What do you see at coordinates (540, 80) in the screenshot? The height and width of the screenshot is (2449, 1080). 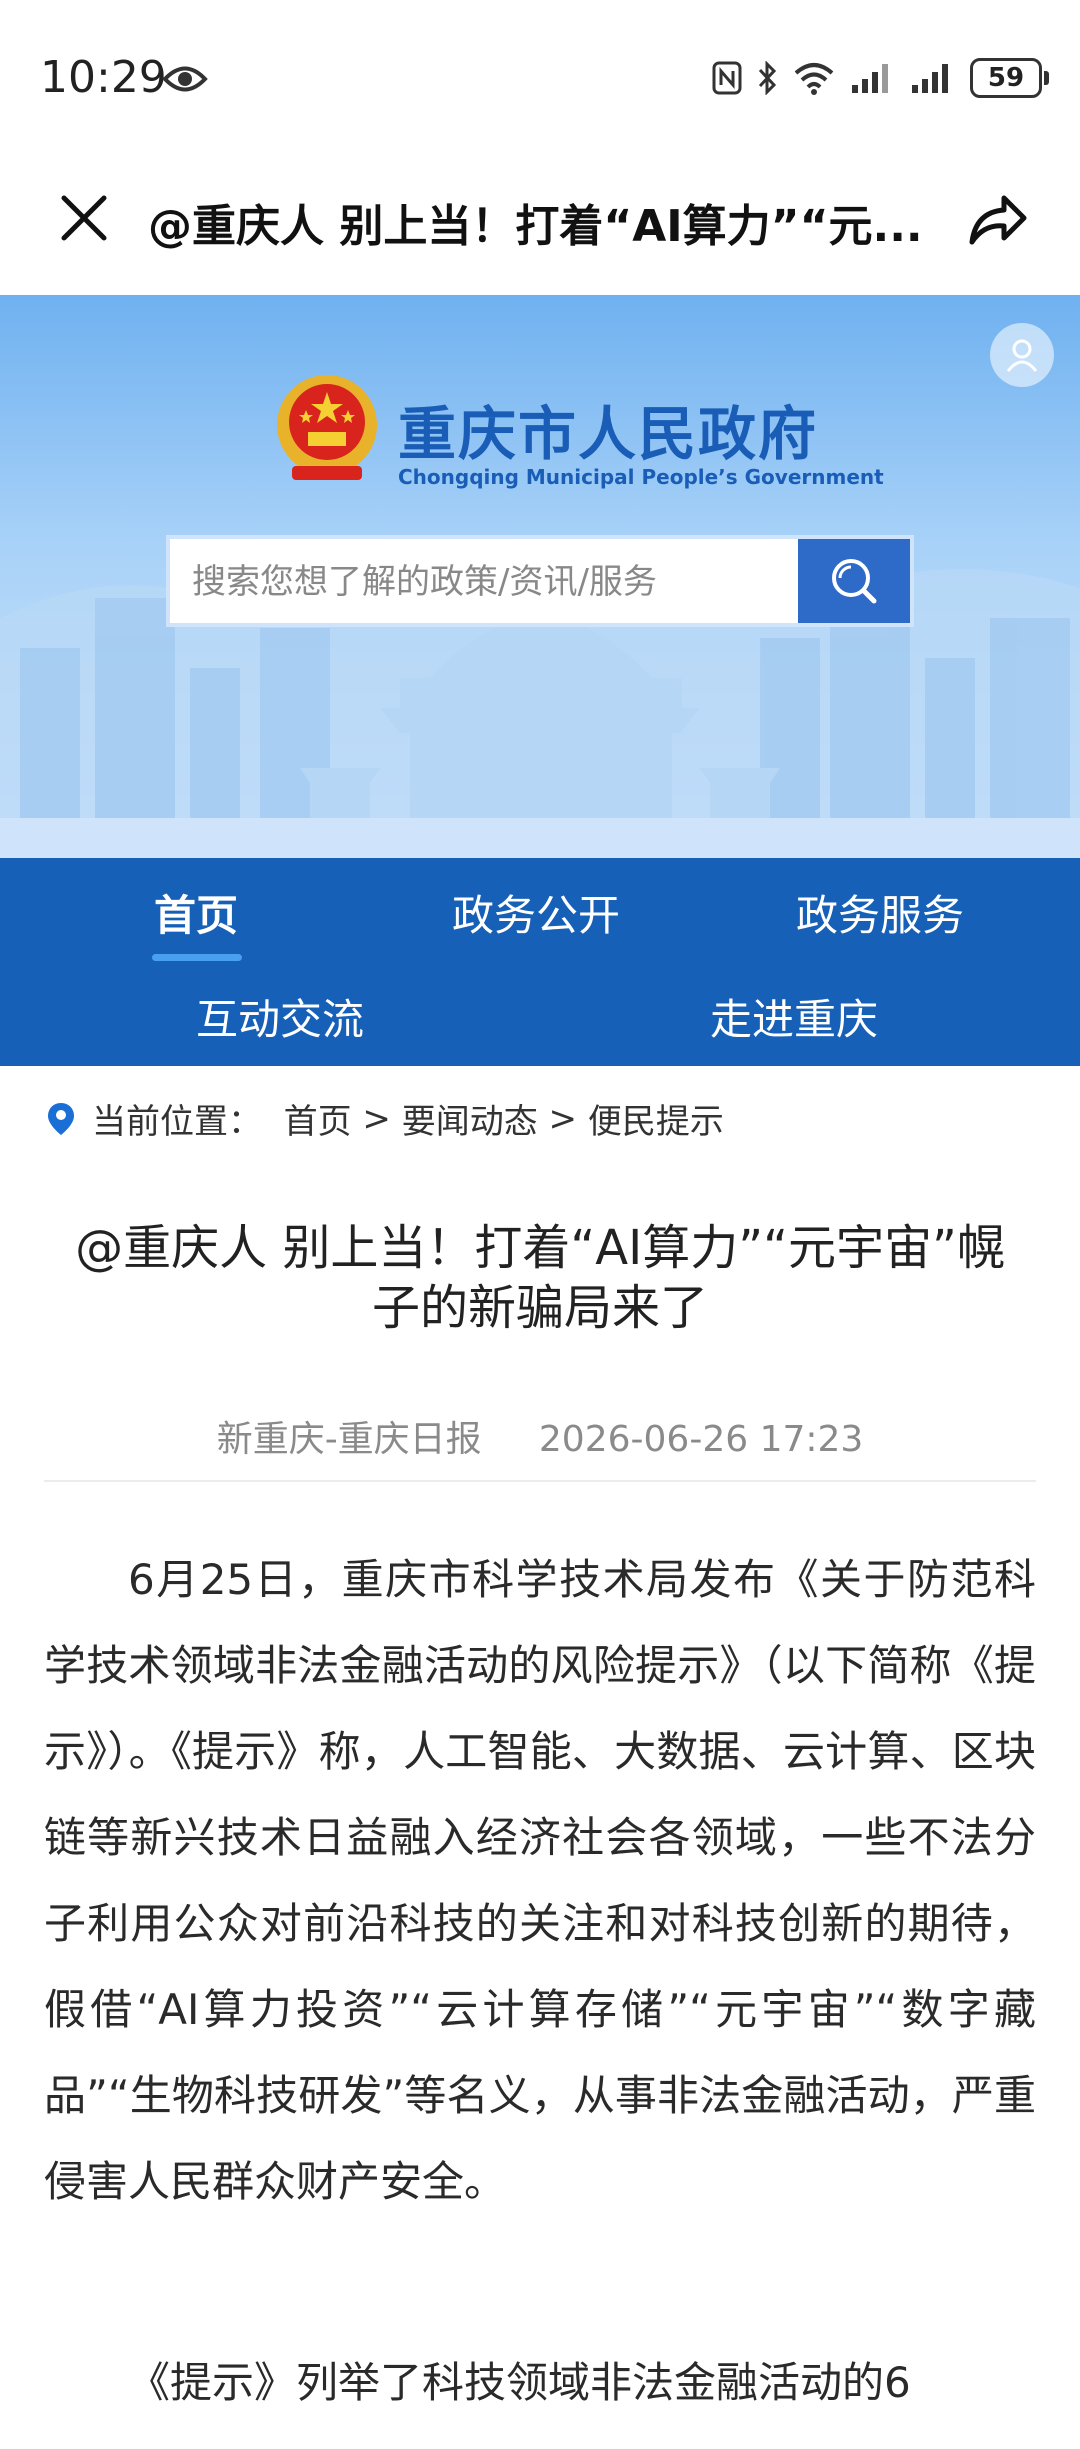 I see `status-bar: 10:29 59` at bounding box center [540, 80].